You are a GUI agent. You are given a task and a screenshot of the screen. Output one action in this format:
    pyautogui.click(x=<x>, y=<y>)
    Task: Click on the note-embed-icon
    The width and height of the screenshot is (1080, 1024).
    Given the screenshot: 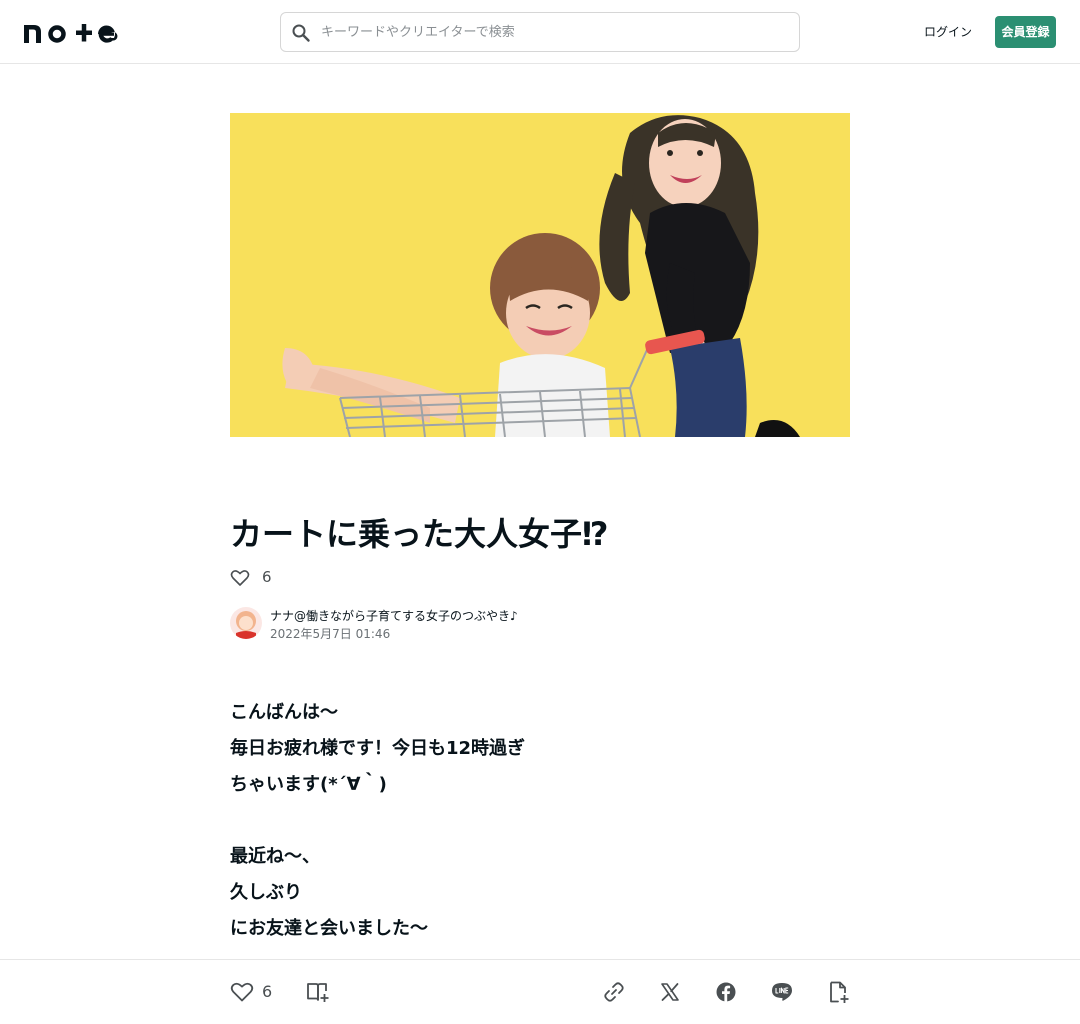 What is the action you would take?
    pyautogui.click(x=838, y=992)
    